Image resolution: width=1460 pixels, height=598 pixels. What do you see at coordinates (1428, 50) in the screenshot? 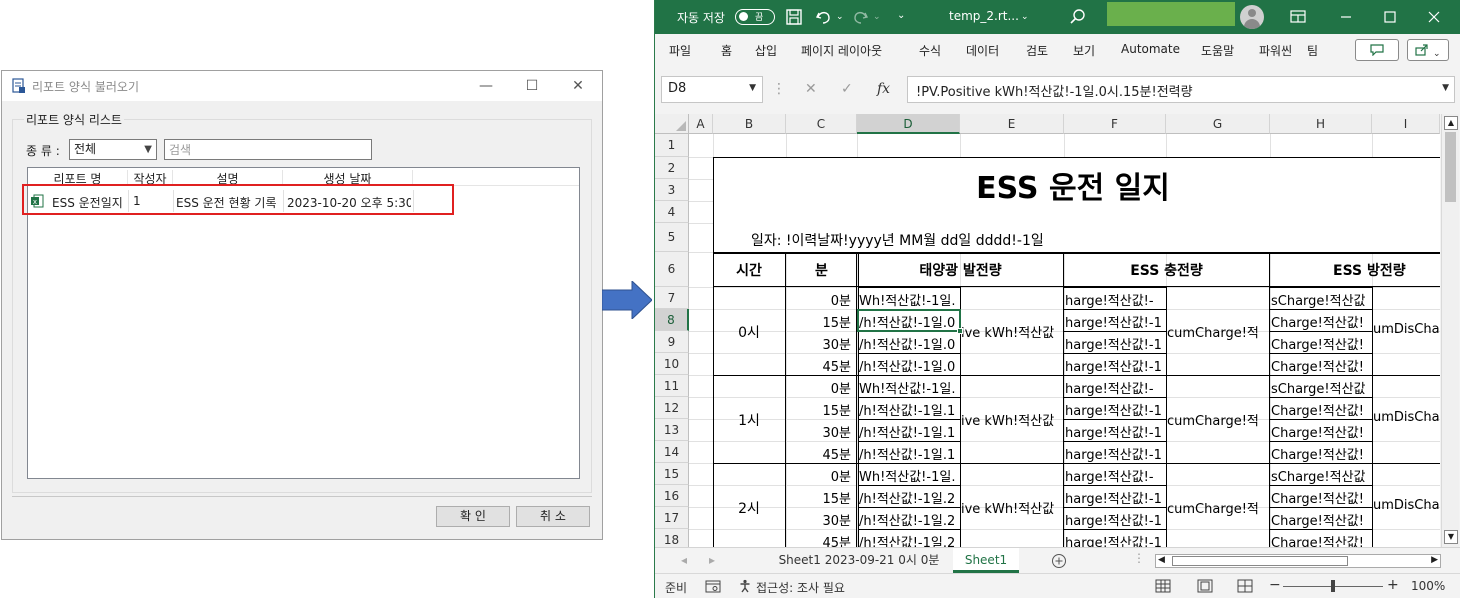
I see `share-button: ⌄` at bounding box center [1428, 50].